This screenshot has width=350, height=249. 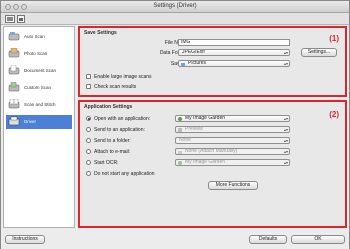 I want to click on attach-to-email-value: None (Attach Manually), so click(x=211, y=151).